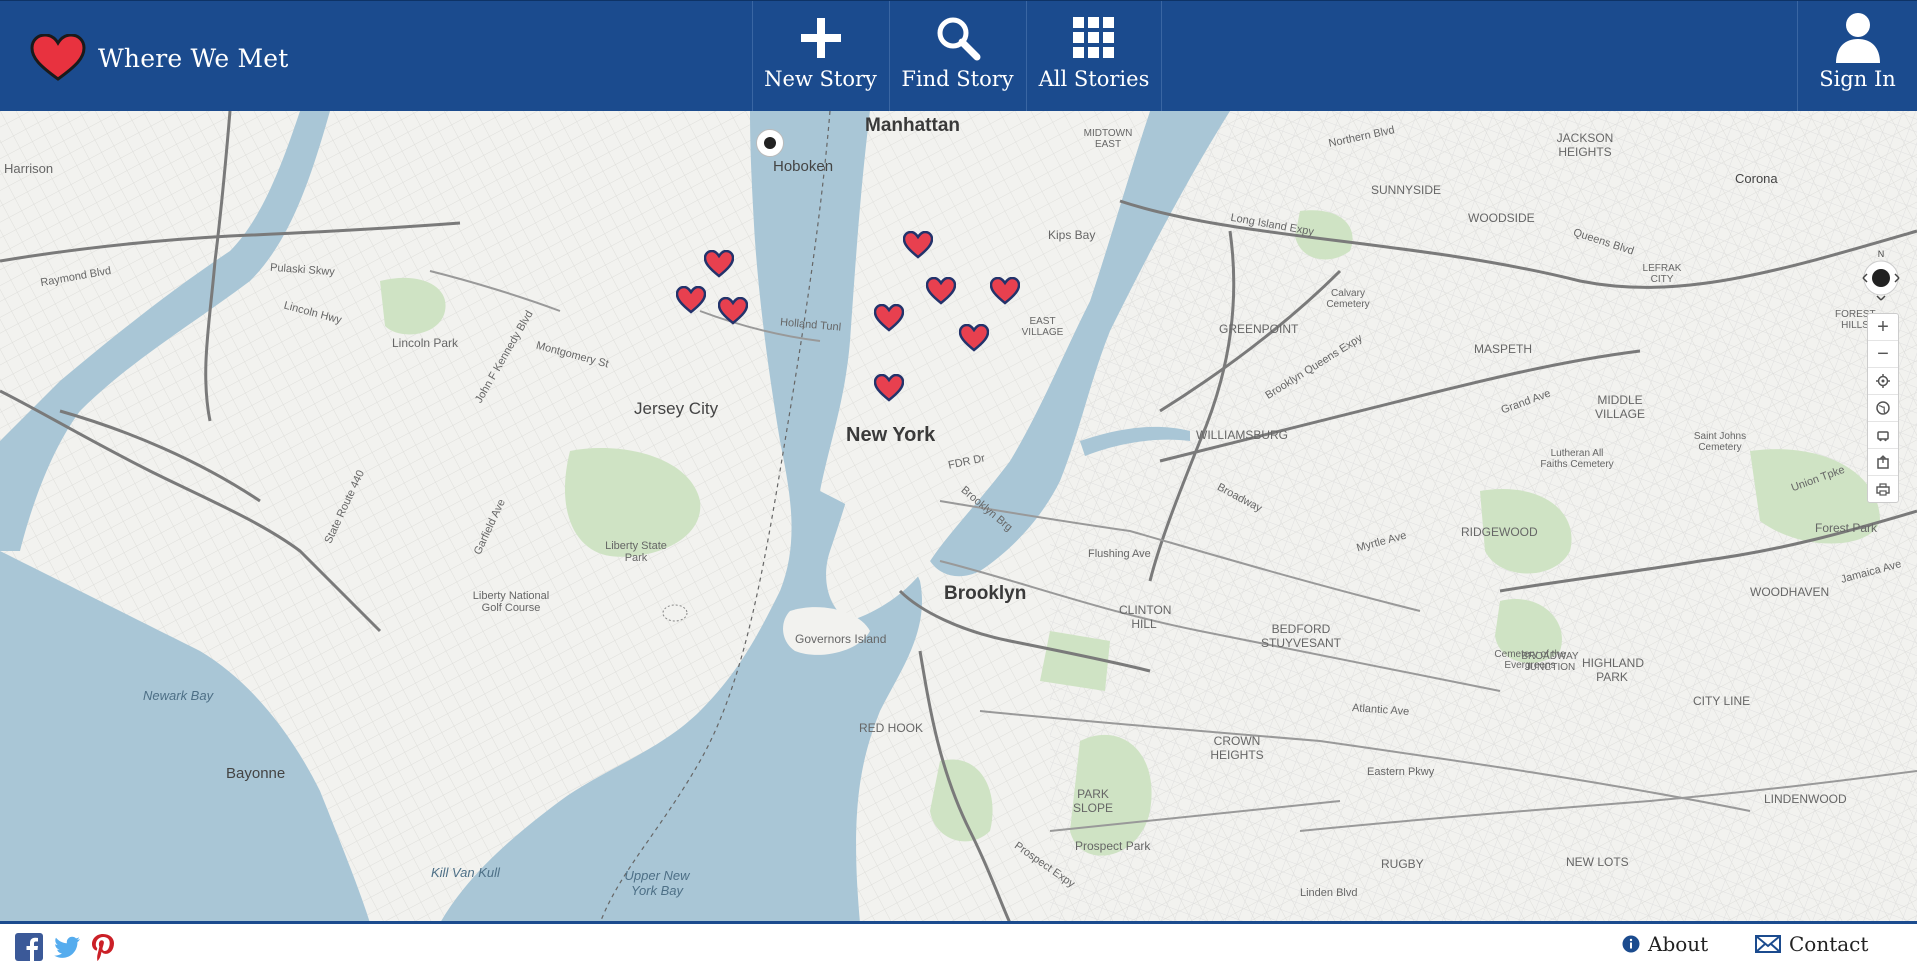 The width and height of the screenshot is (1917, 965). What do you see at coordinates (770, 143) in the screenshot?
I see `location-dot-icon` at bounding box center [770, 143].